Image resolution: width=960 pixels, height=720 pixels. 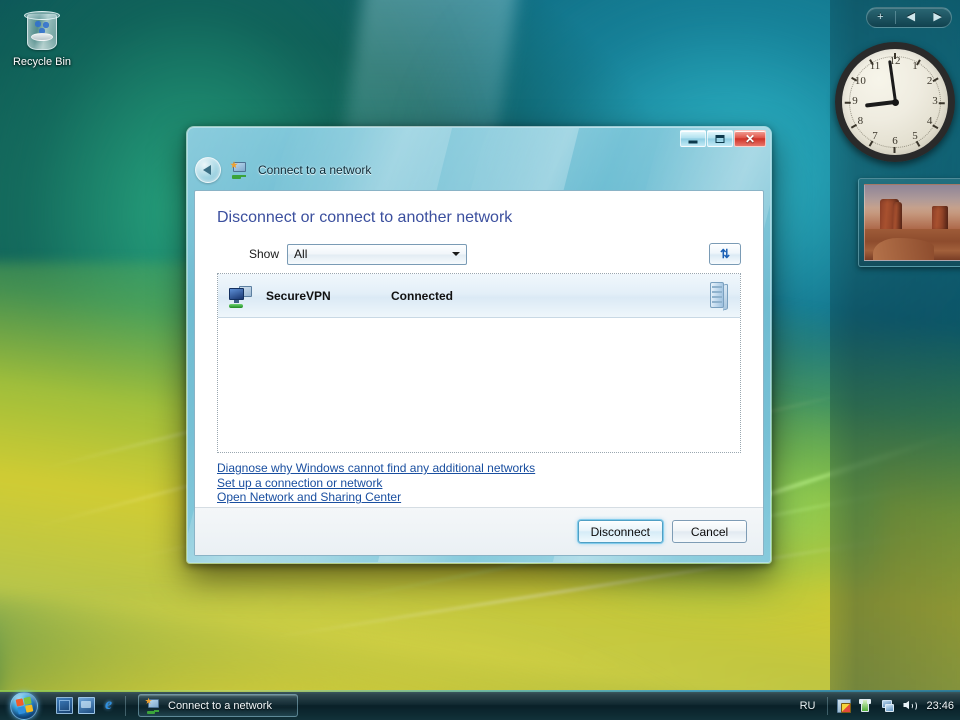 I want to click on window-controls: ✕, so click(x=722, y=138).